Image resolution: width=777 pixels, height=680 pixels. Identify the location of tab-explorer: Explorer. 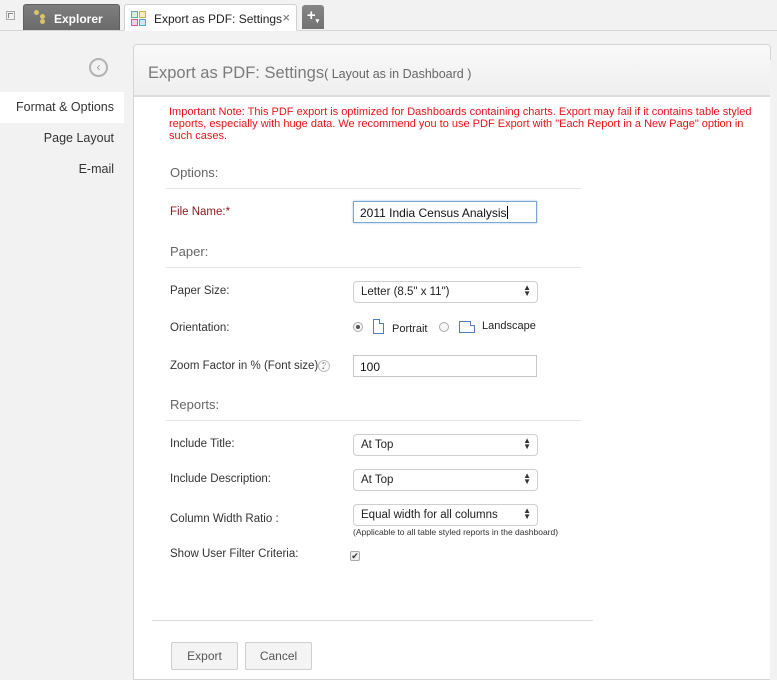
(71, 17).